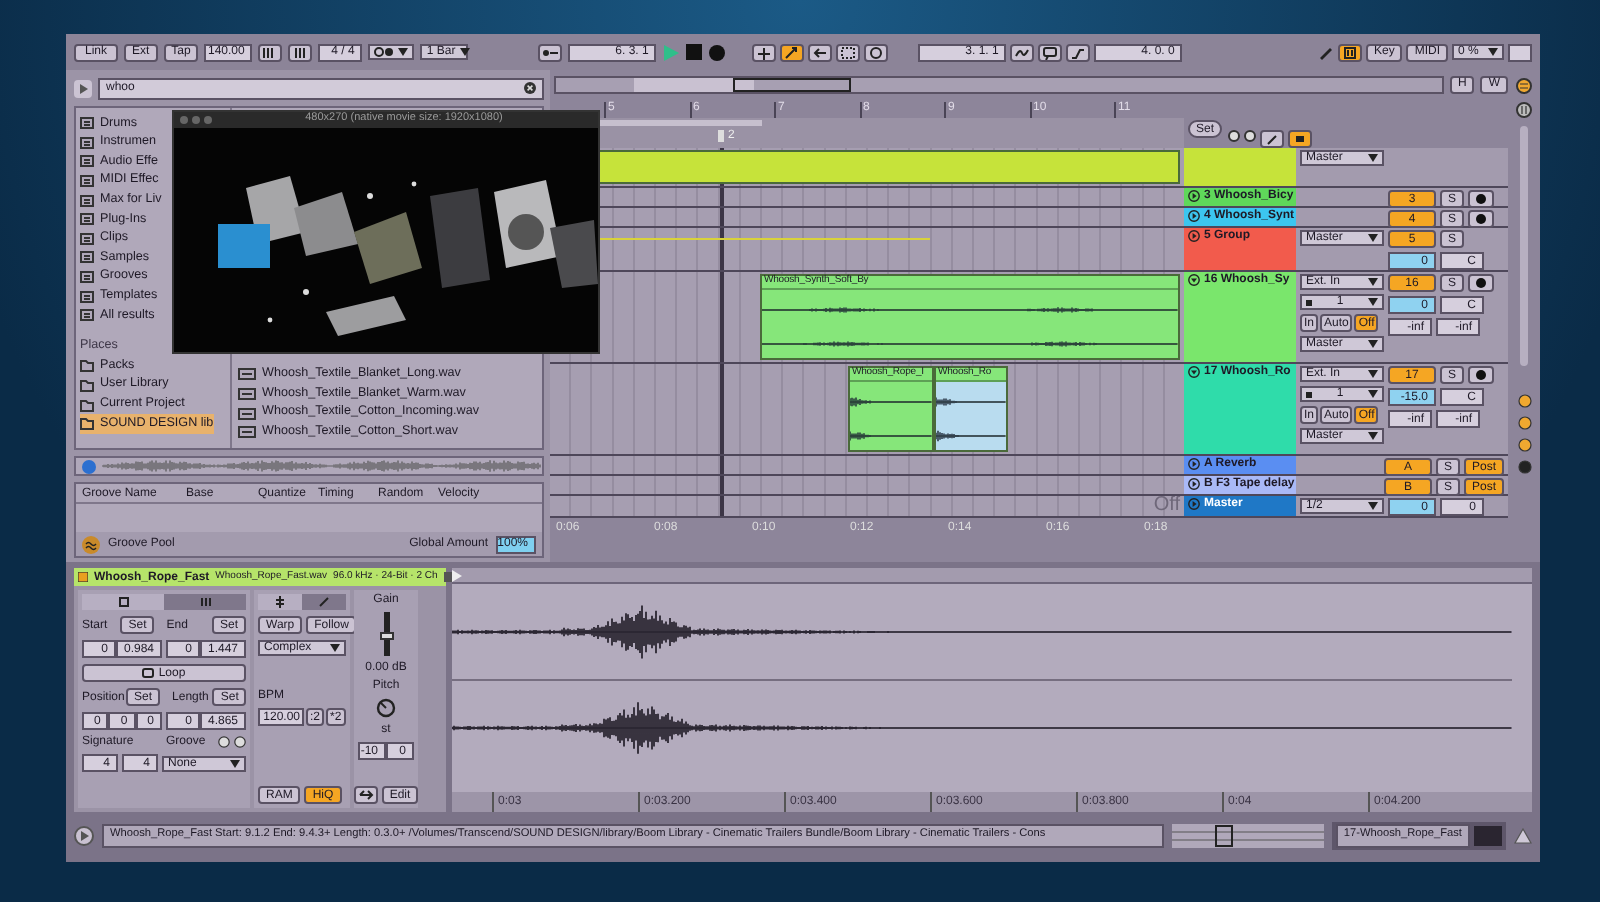 The height and width of the screenshot is (902, 1600). I want to click on output-meter, so click(1520, 52).